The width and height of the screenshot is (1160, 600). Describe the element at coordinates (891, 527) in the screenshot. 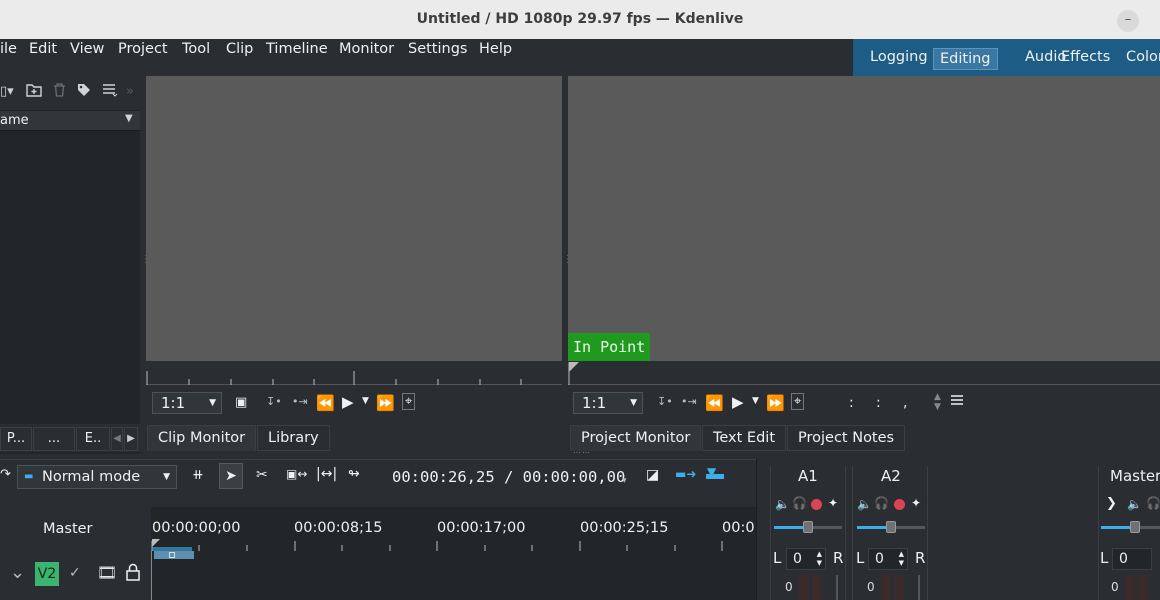

I see `balance-knob-a2` at that location.